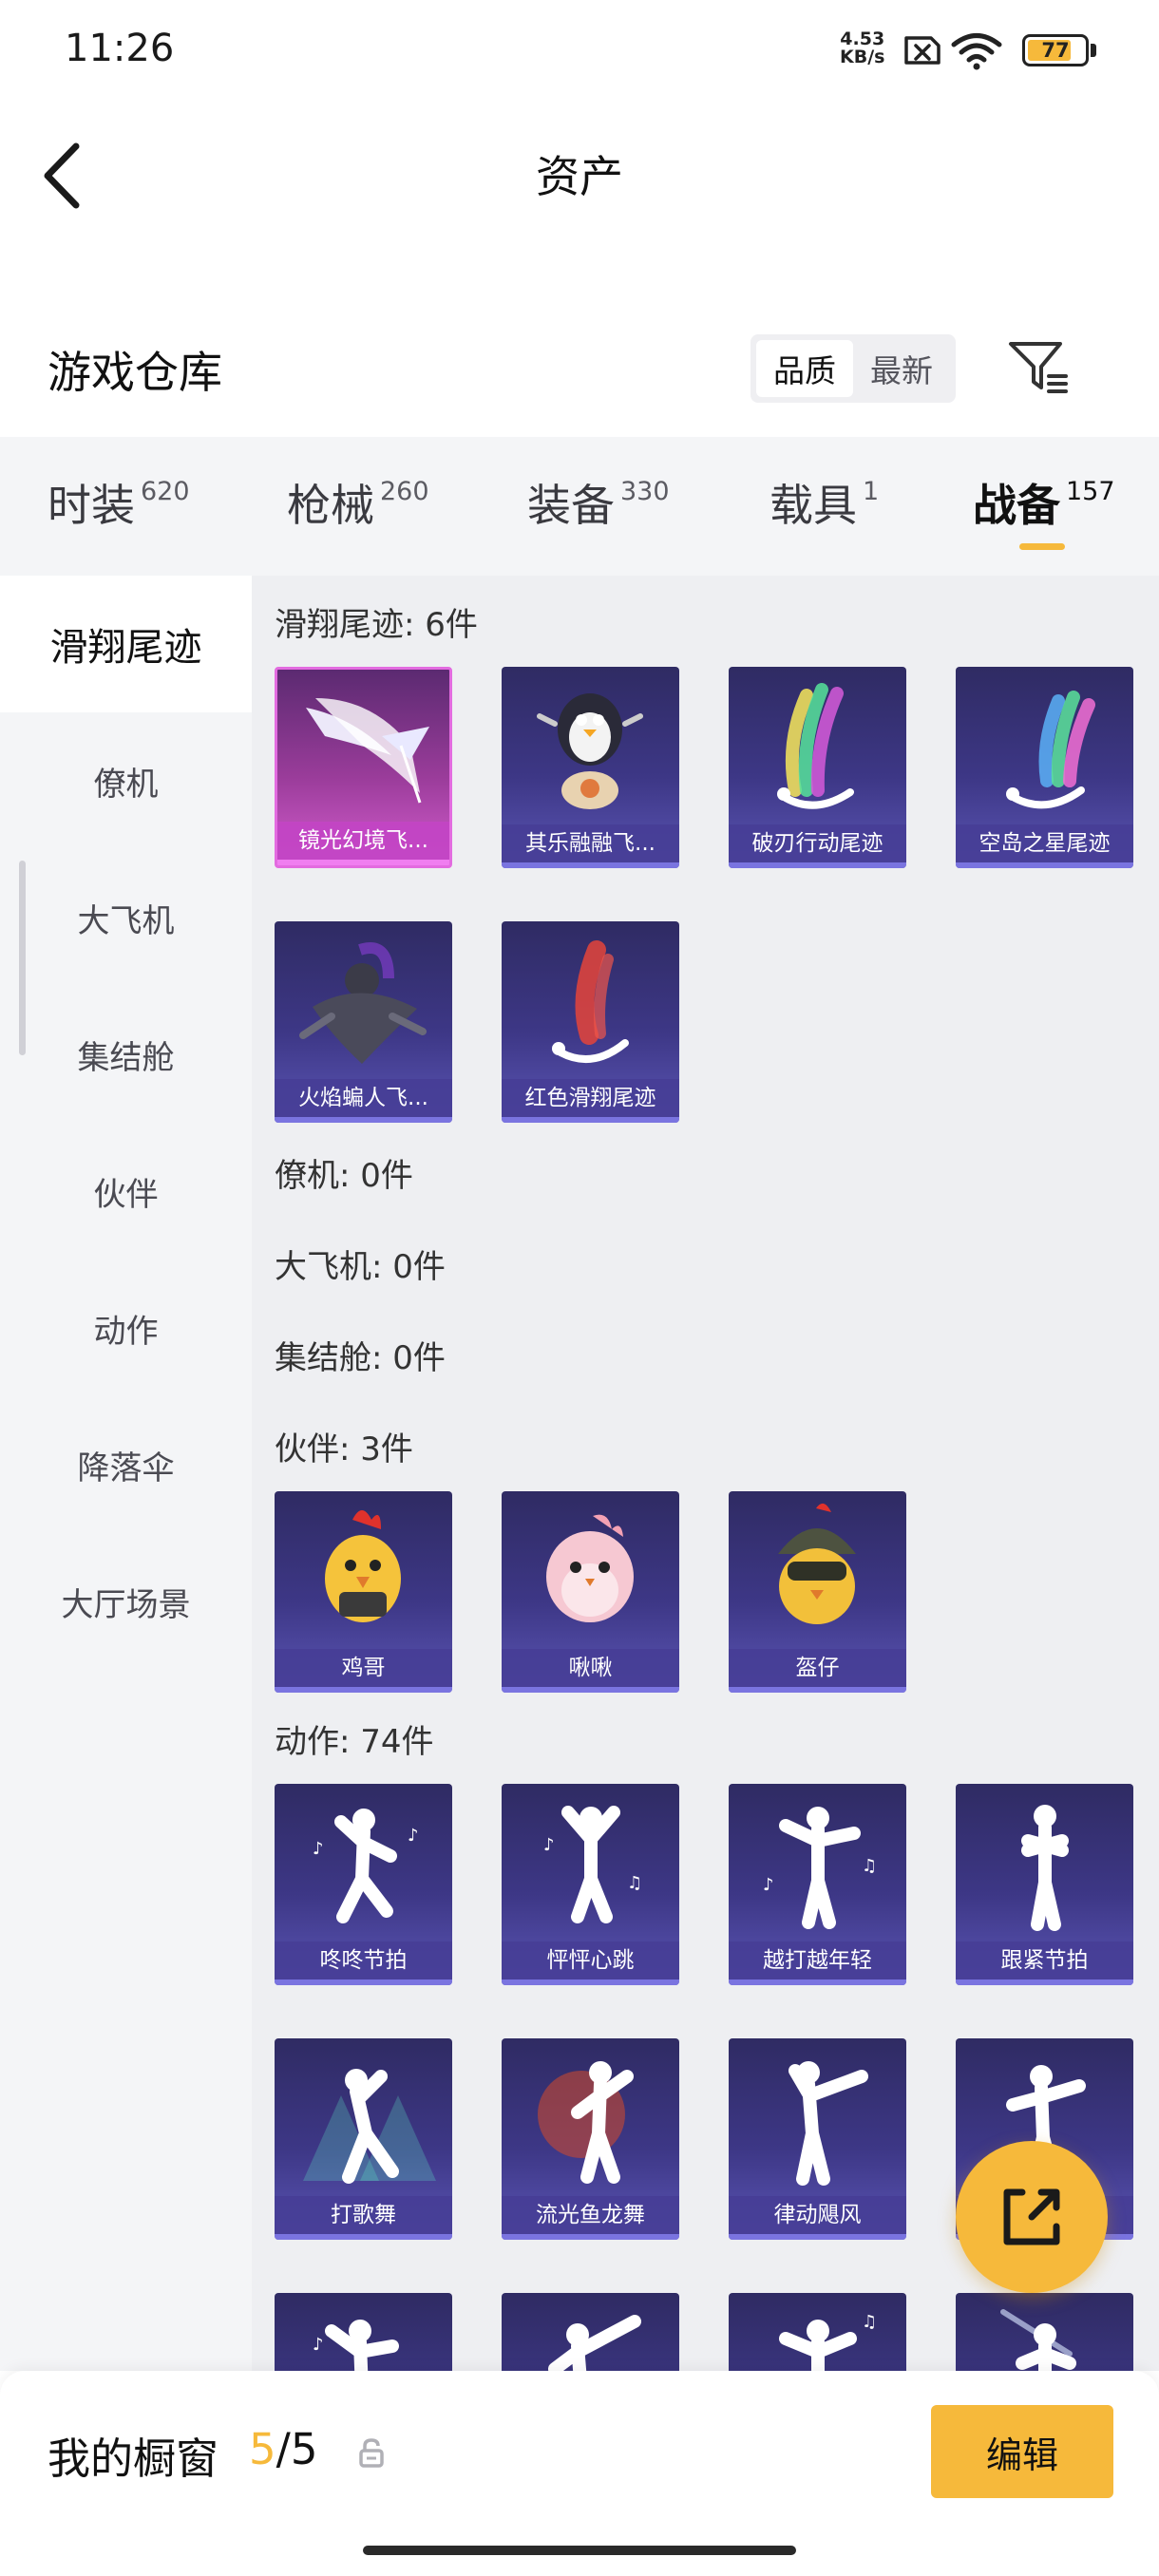  Describe the element at coordinates (126, 1191) in the screenshot. I see `sidebar-item-companion: 伙伴` at that location.